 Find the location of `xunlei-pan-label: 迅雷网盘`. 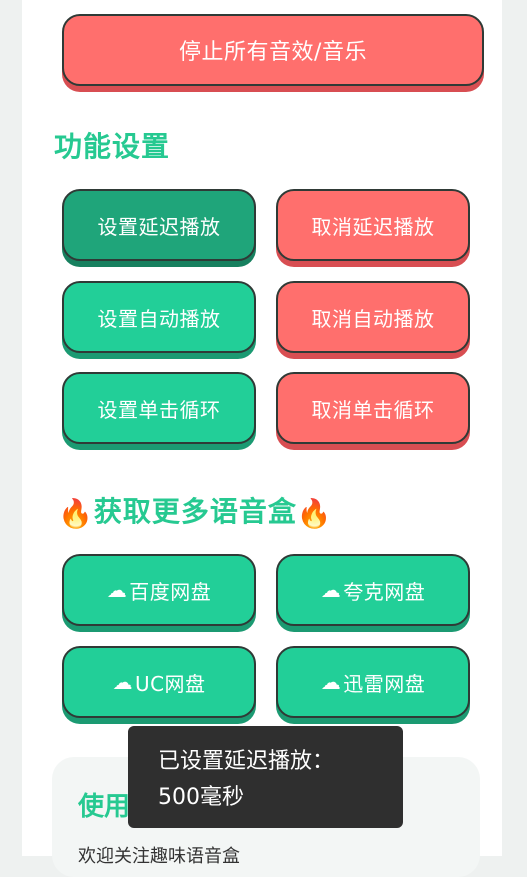

xunlei-pan-label: 迅雷网盘 is located at coordinates (384, 683).